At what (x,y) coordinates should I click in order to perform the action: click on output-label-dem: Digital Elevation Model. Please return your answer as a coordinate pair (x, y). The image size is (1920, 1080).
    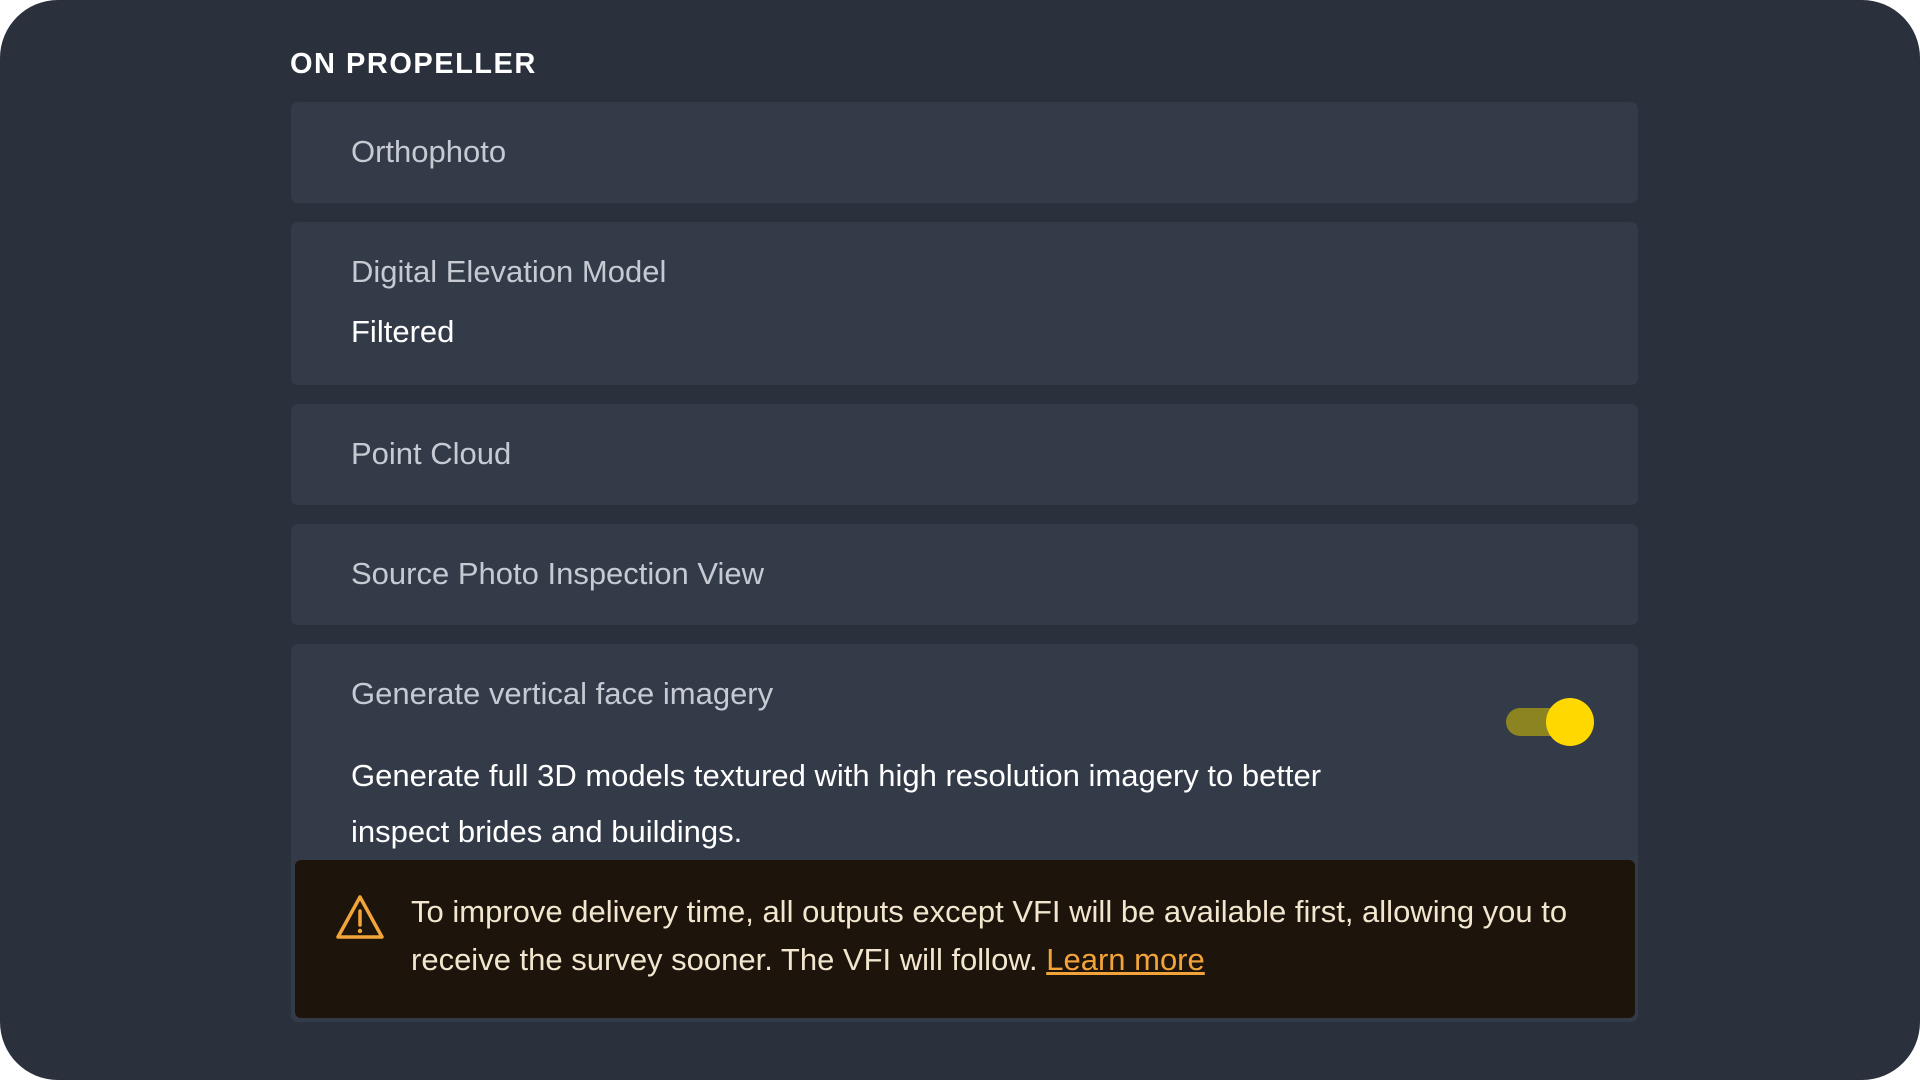
    Looking at the image, I should click on (509, 271).